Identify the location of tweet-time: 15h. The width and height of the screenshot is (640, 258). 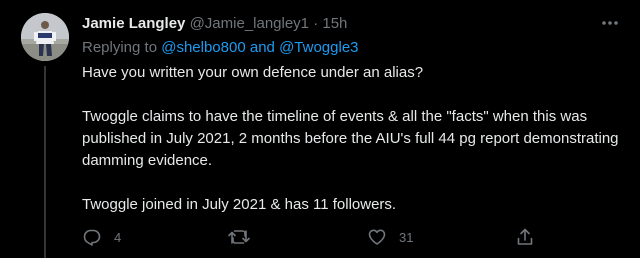
(334, 23).